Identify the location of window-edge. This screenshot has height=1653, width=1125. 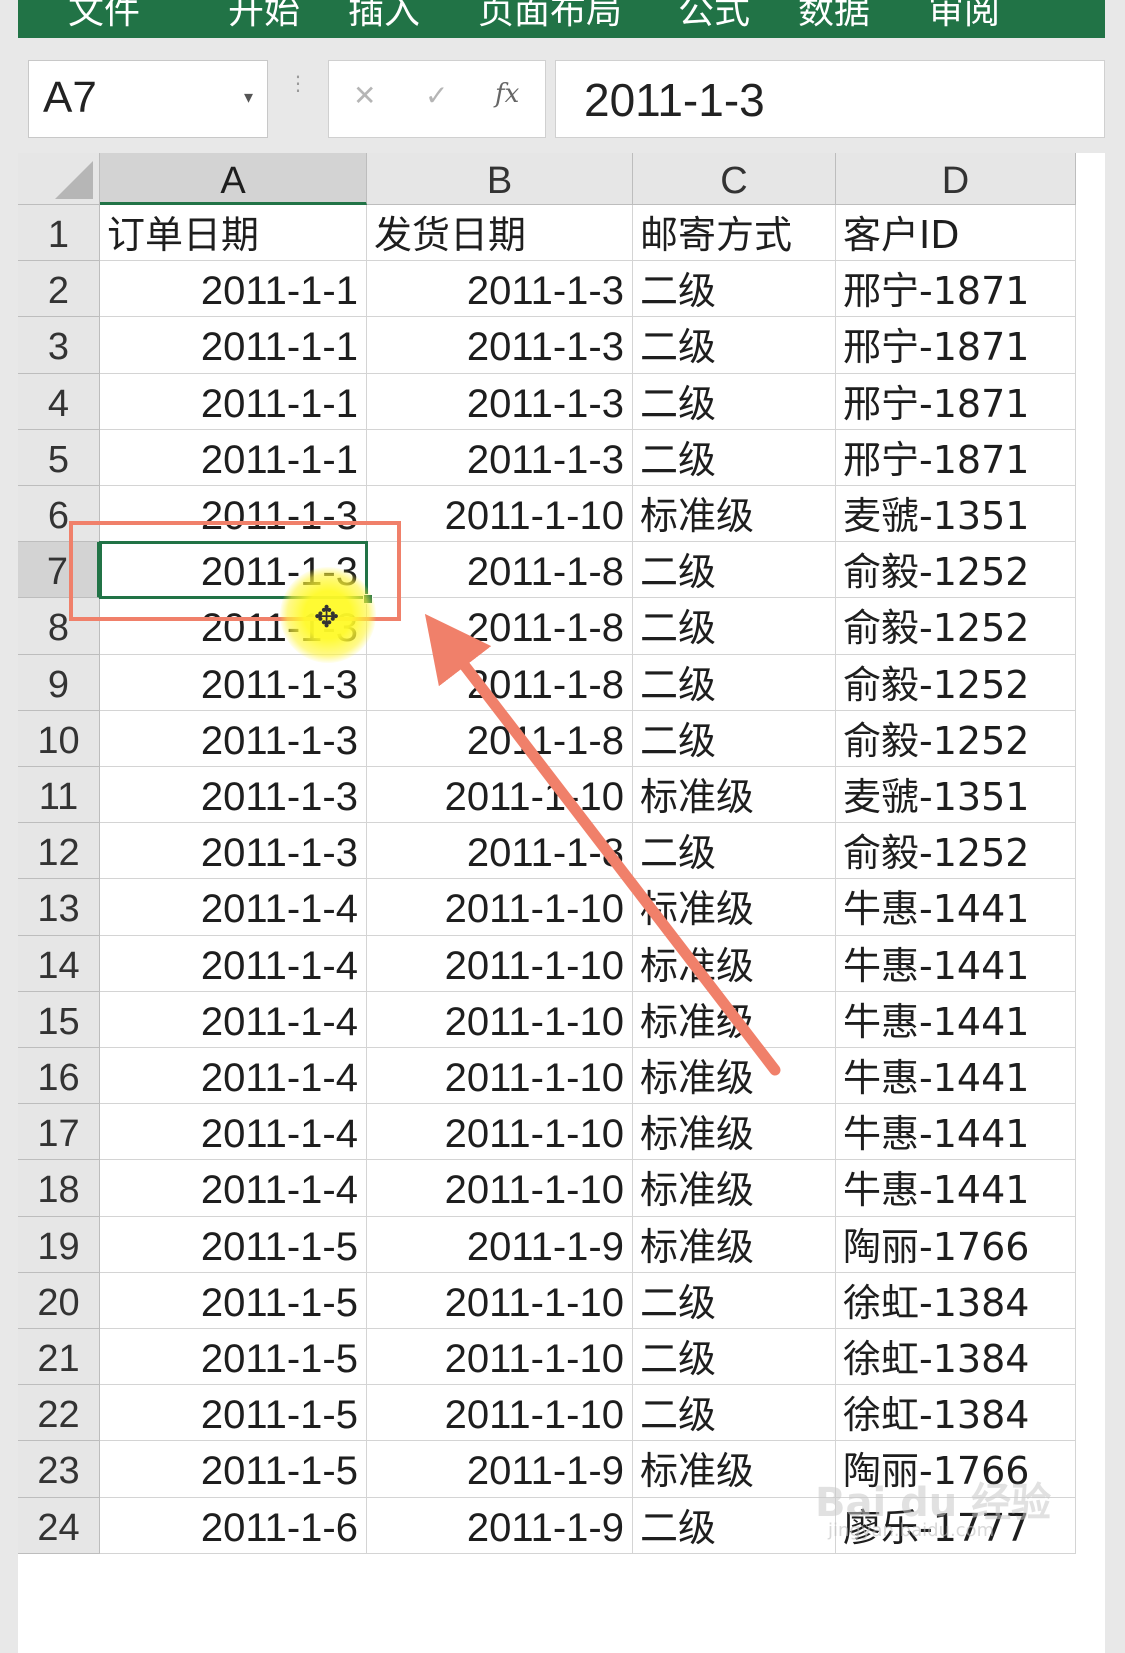
(1115, 826).